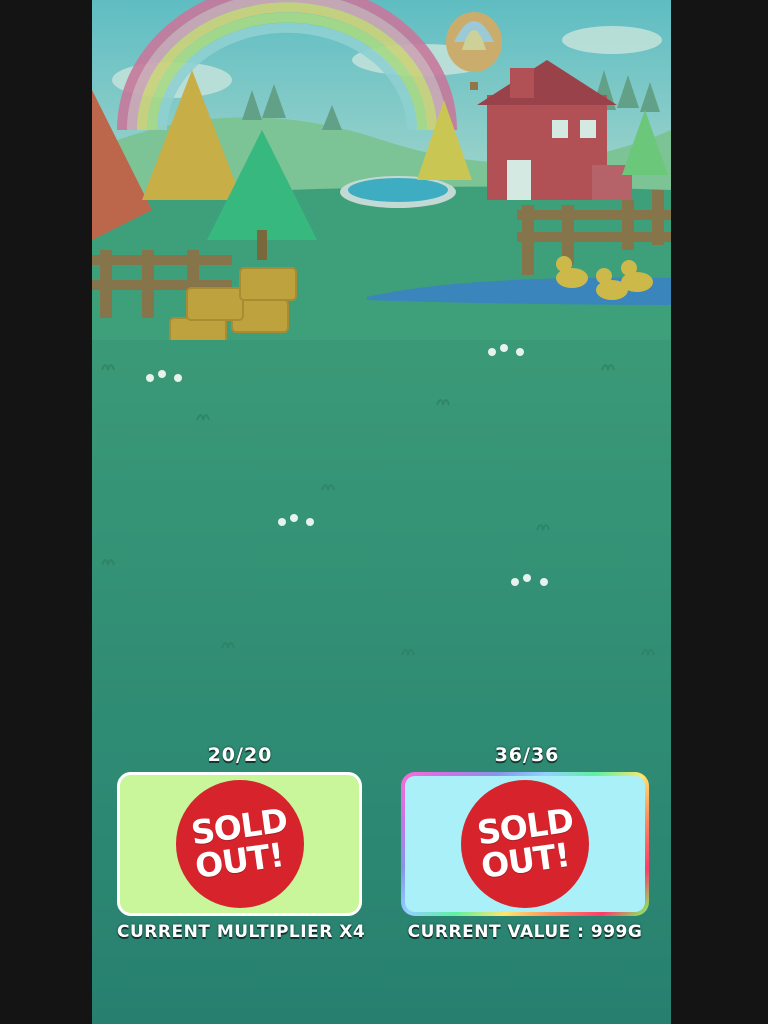 The image size is (768, 1024). Describe the element at coordinates (240, 755) in the screenshot. I see `left-item-stock: 20/20` at that location.